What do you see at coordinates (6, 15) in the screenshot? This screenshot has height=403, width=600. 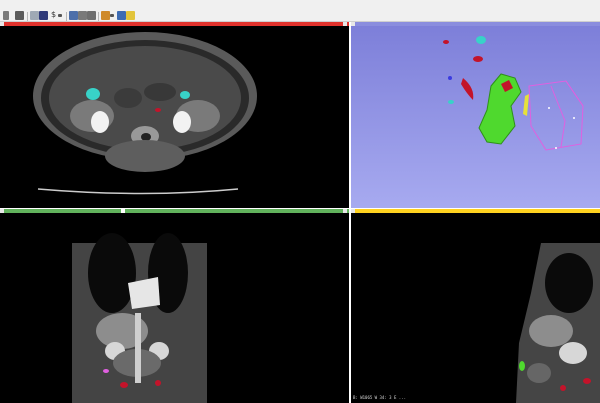 I see `back-icon` at bounding box center [6, 15].